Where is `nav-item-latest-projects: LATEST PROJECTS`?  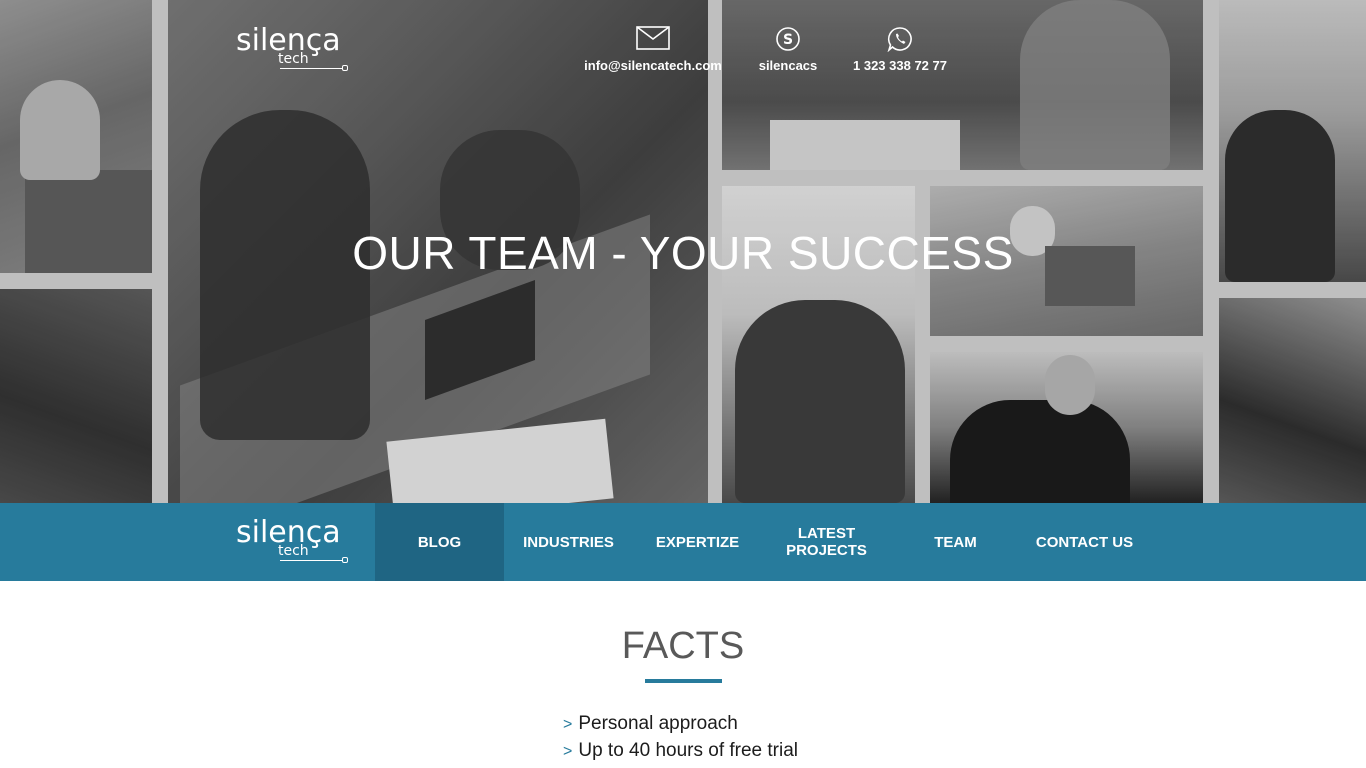
nav-item-latest-projects: LATEST PROJECTS is located at coordinates (826, 542).